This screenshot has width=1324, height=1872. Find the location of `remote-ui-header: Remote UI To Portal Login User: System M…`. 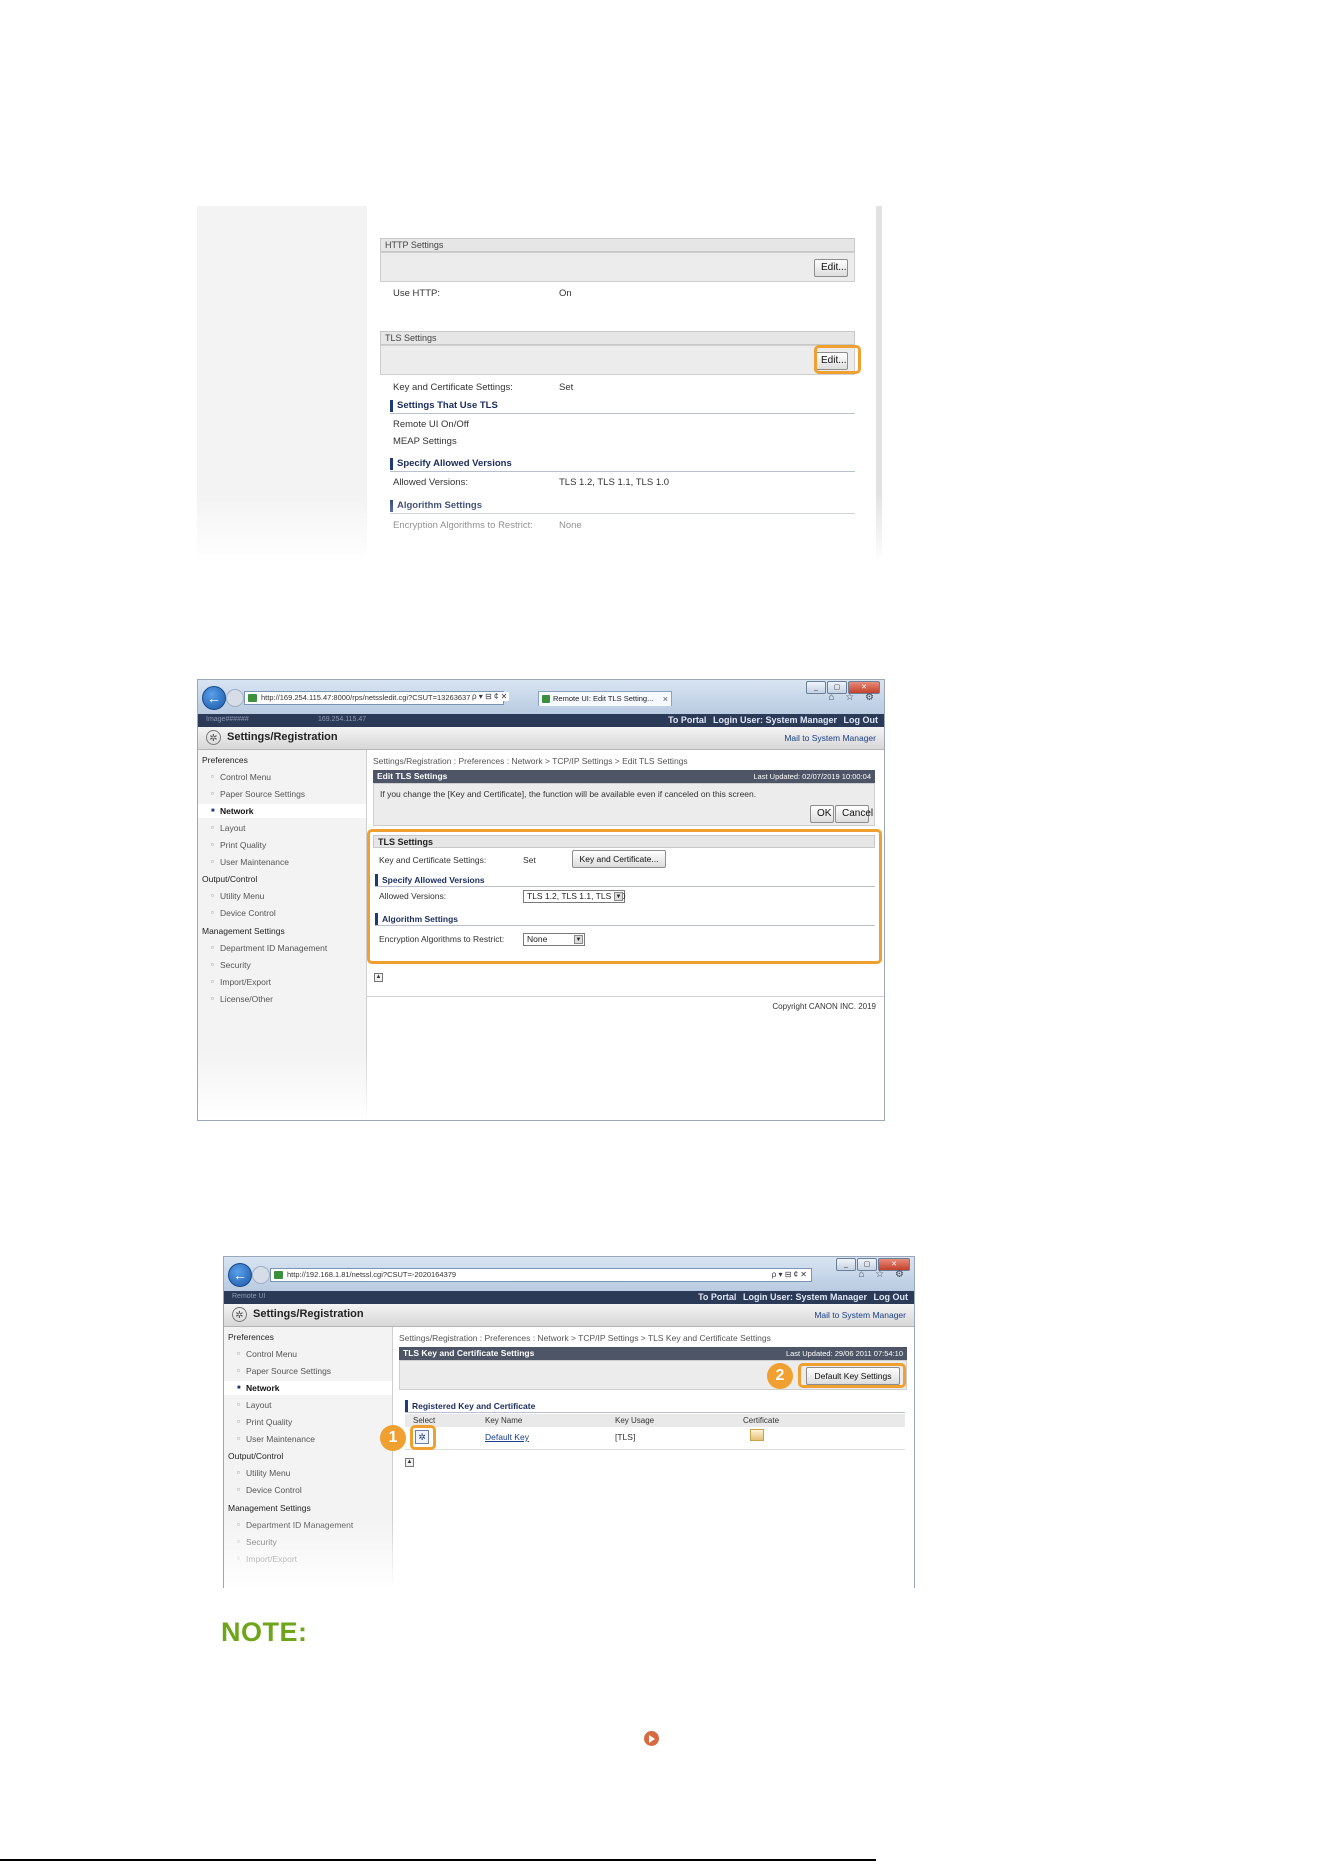

remote-ui-header: Remote UI To Portal Login User: System M… is located at coordinates (569, 1297).